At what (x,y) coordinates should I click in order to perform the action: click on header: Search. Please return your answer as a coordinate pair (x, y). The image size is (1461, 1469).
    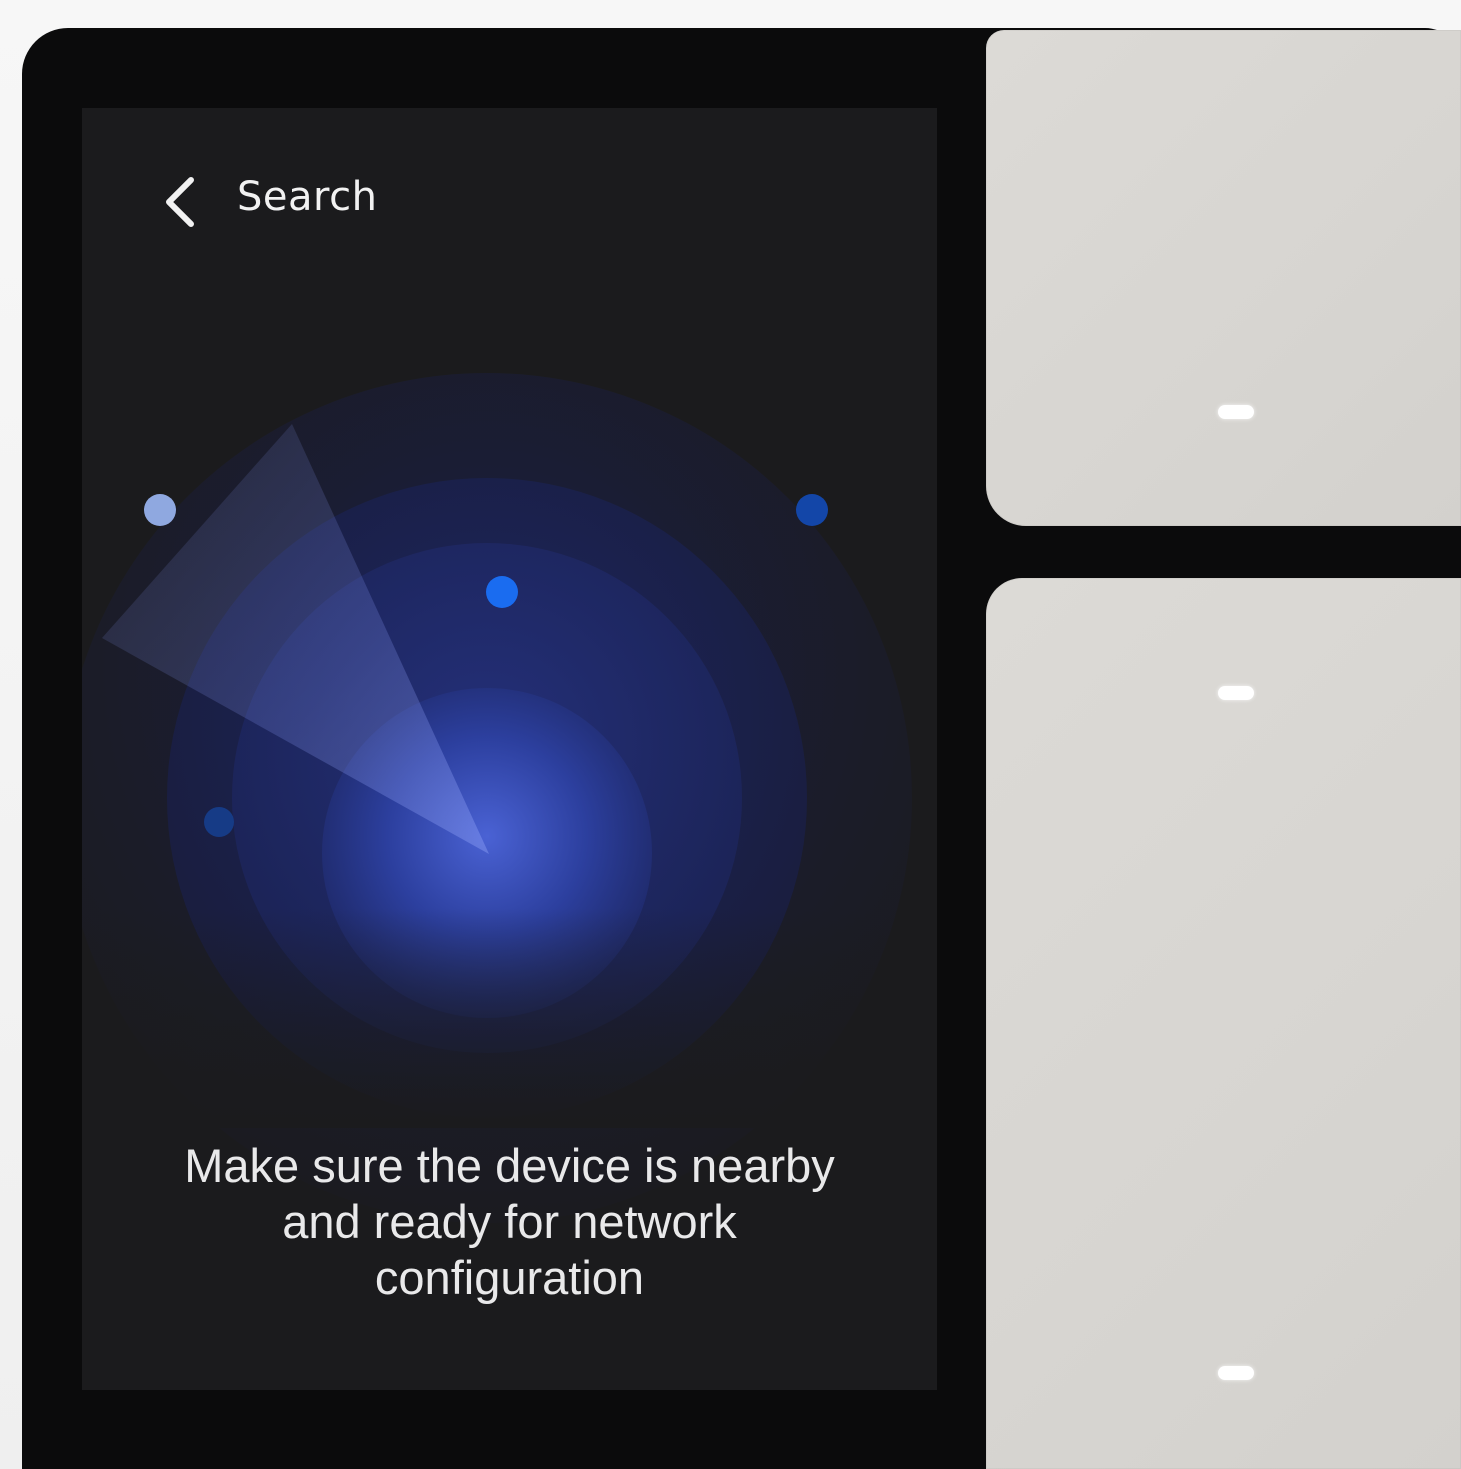
    Looking at the image, I should click on (509, 203).